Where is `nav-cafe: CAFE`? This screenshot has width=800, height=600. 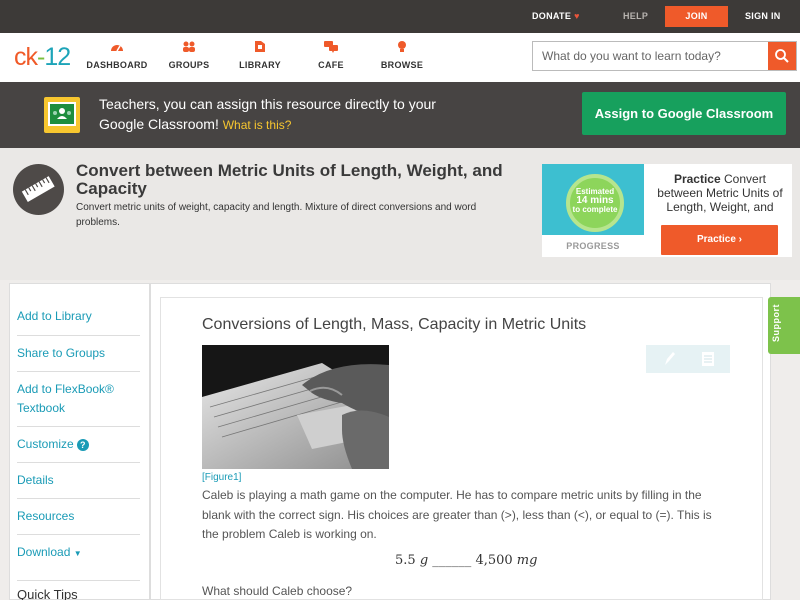
nav-cafe: CAFE is located at coordinates (331, 55).